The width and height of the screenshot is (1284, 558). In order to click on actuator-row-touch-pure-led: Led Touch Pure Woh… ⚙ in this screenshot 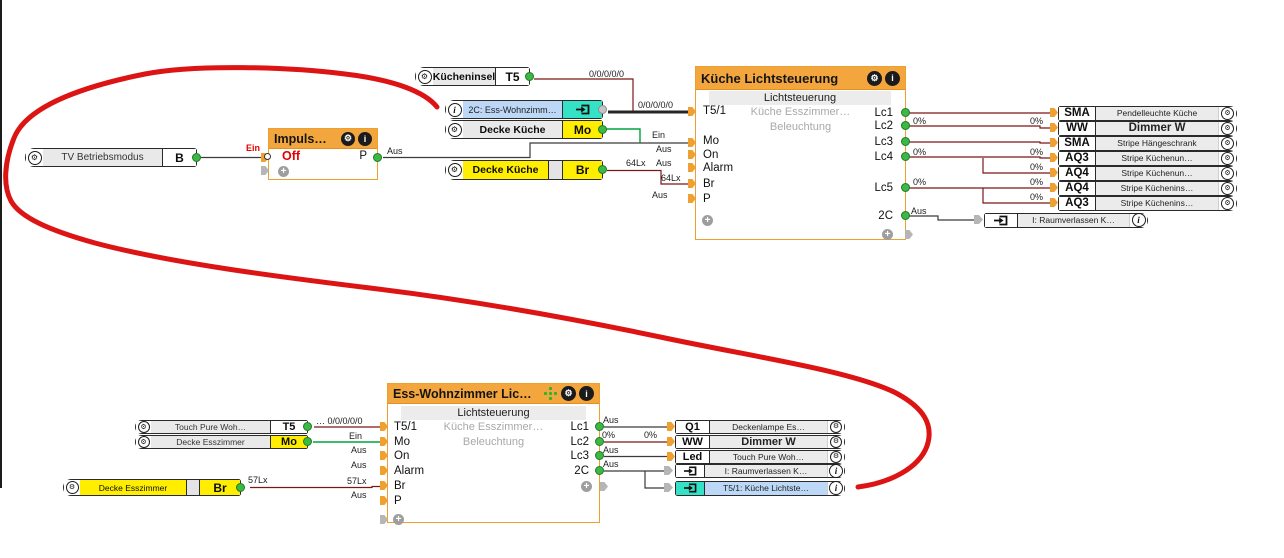, I will do `click(760, 457)`.